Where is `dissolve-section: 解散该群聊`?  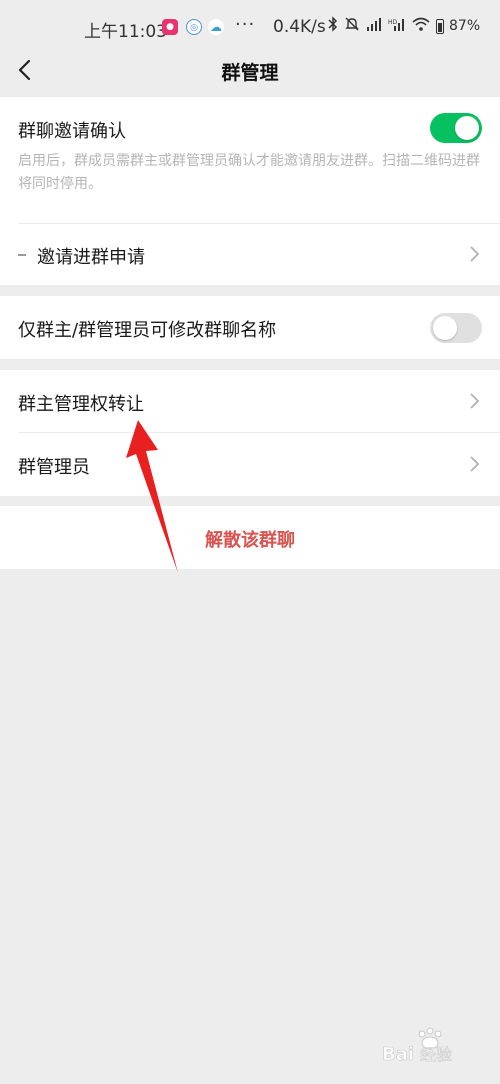
dissolve-section: 解散该群聊 is located at coordinates (250, 537).